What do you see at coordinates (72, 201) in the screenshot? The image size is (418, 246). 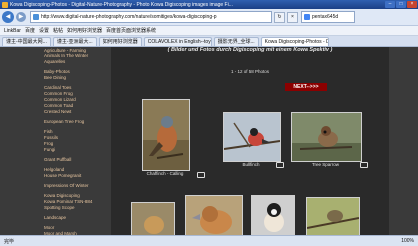 I see `sidebar-category-link: Kowa Pominar TSN-884` at bounding box center [72, 201].